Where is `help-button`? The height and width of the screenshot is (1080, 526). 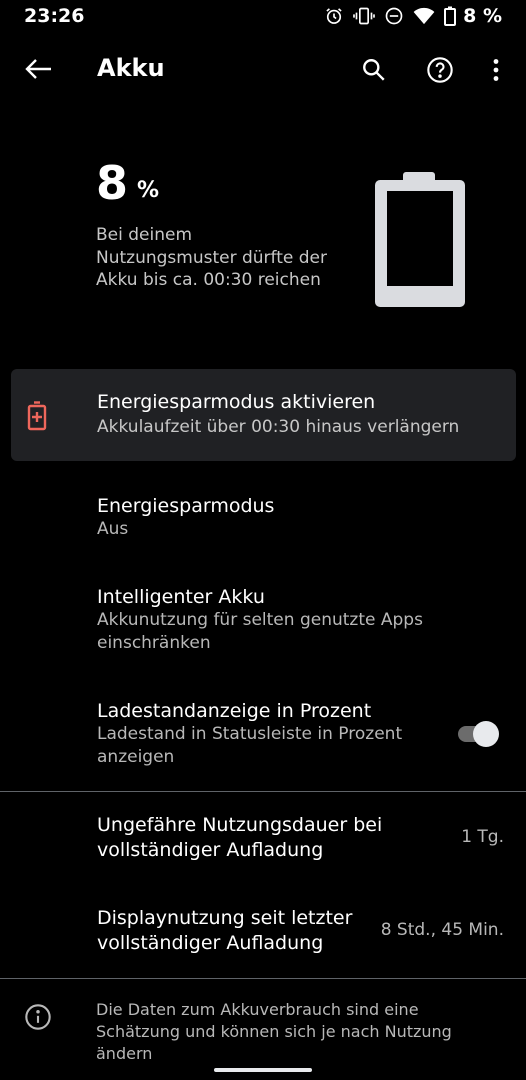 help-button is located at coordinates (440, 70).